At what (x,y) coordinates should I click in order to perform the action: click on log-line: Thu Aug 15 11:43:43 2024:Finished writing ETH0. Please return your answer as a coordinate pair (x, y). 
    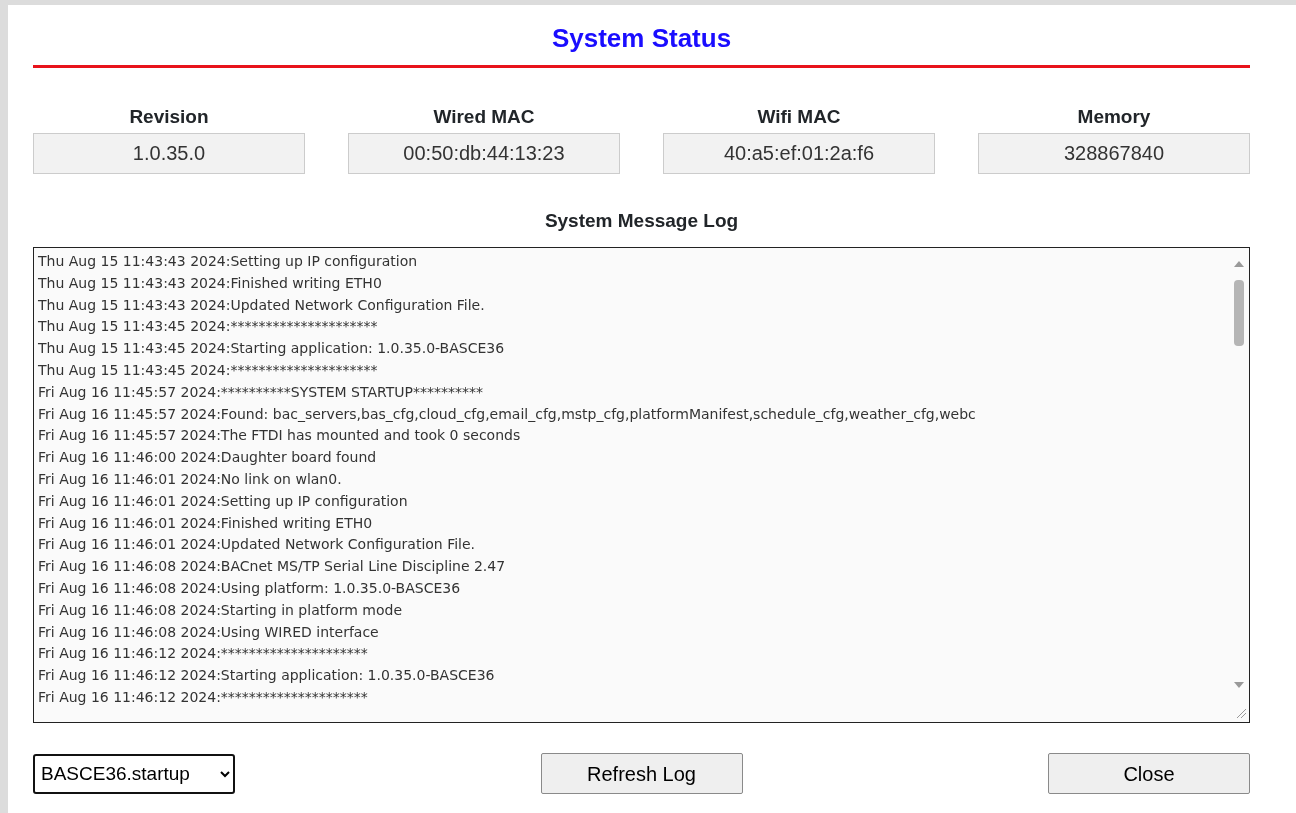
    Looking at the image, I should click on (210, 283).